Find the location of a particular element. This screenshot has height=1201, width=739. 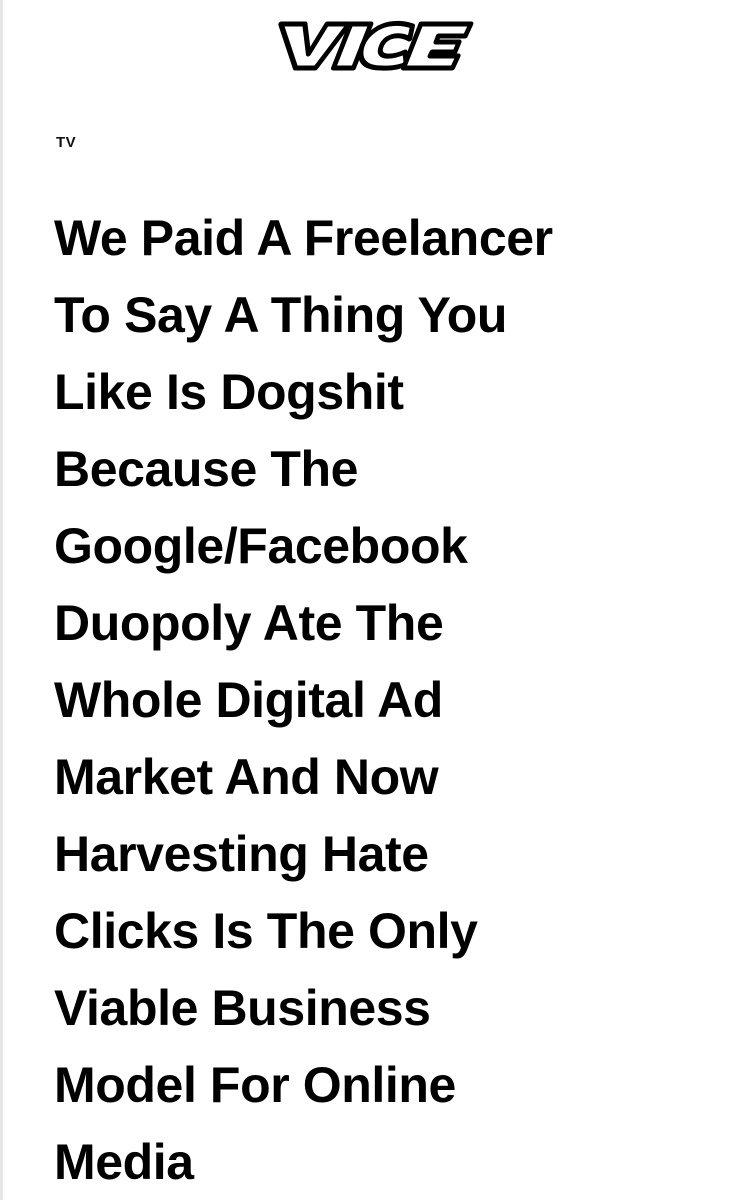

headline-line: Clicks Is The Only is located at coordinates (266, 931).